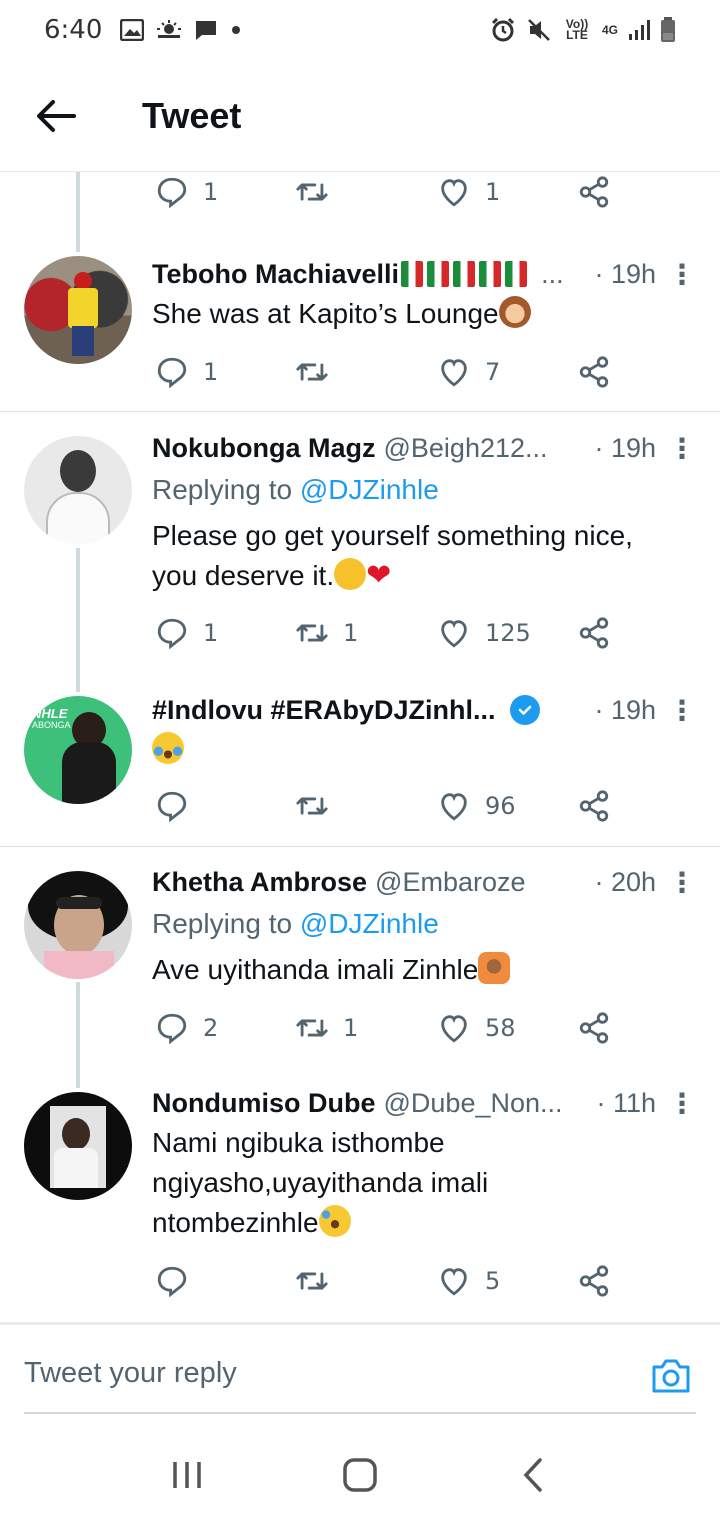 Image resolution: width=720 pixels, height=1520 pixels. I want to click on red-heart-emoji: ❤, so click(379, 575).